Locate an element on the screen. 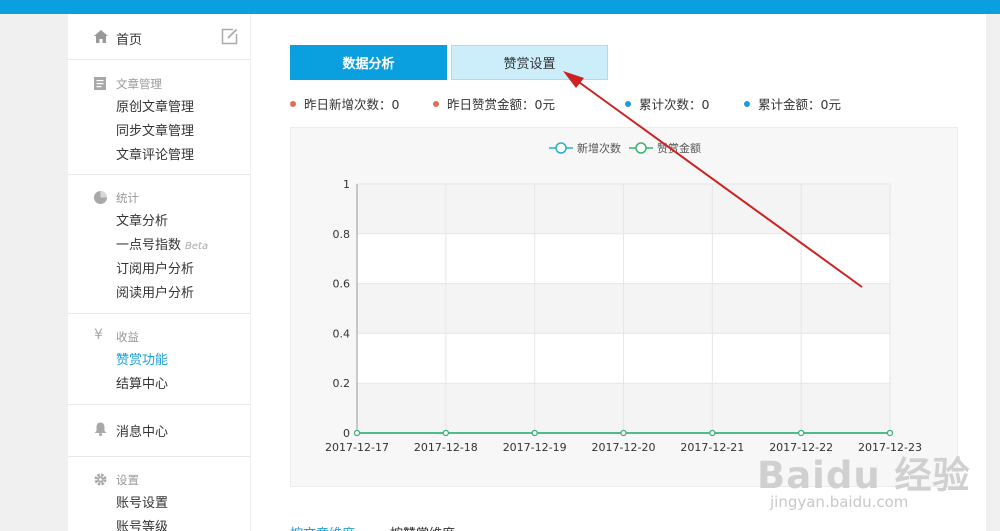 Image resolution: width=1000 pixels, height=531 pixels. home-icon is located at coordinates (101, 36).